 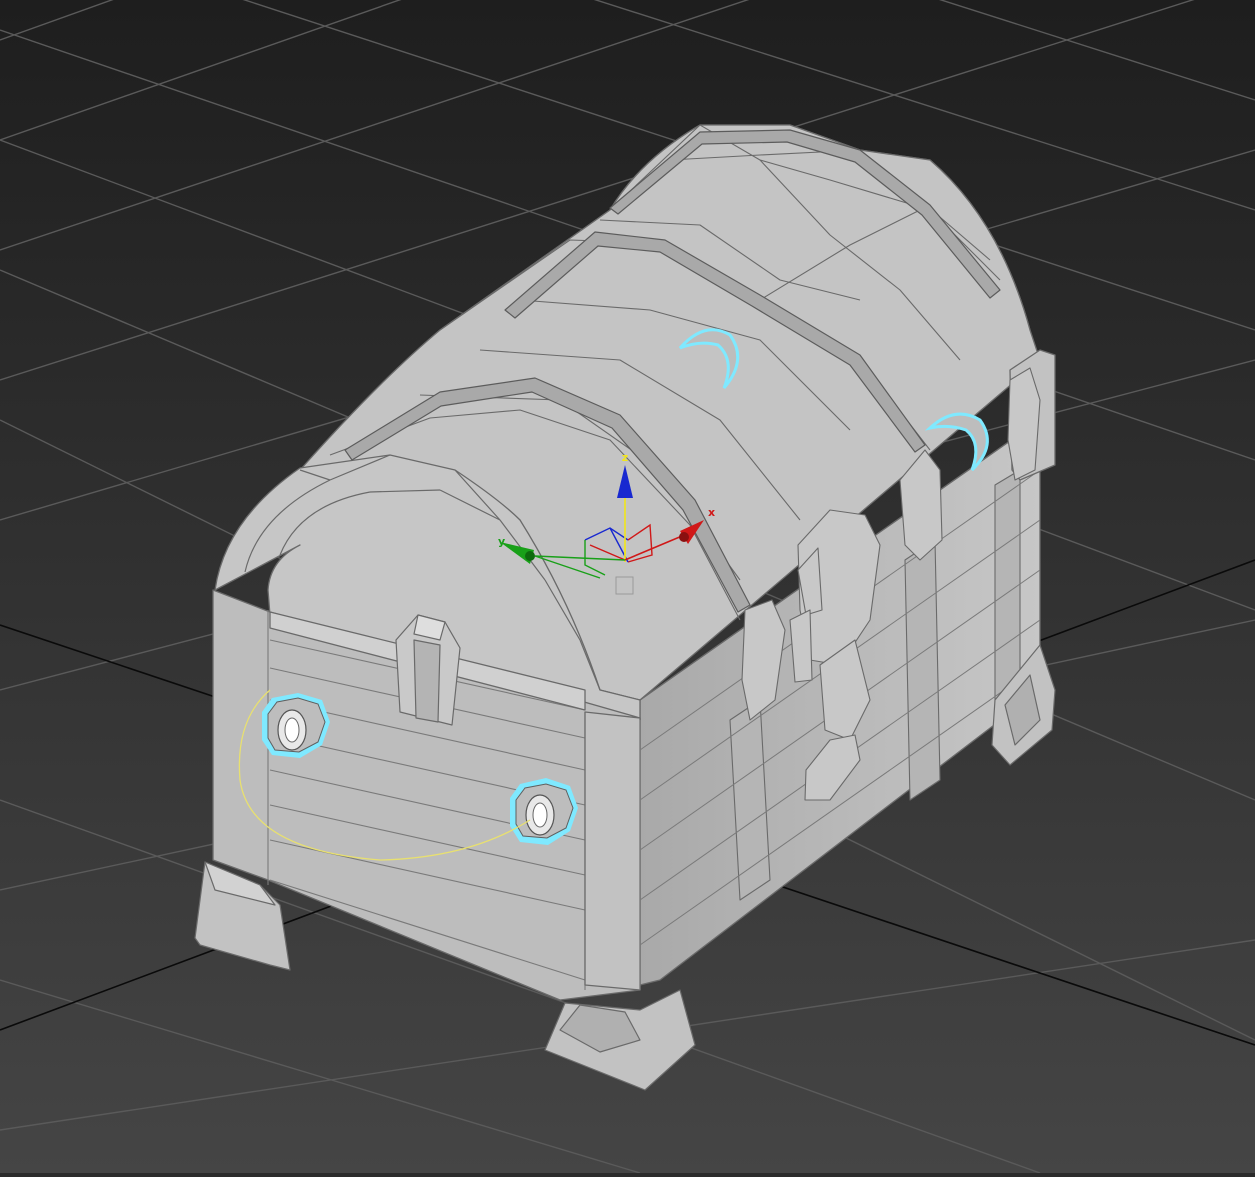 What do you see at coordinates (501, 541) in the screenshot?
I see `gizmo-y-label: y` at bounding box center [501, 541].